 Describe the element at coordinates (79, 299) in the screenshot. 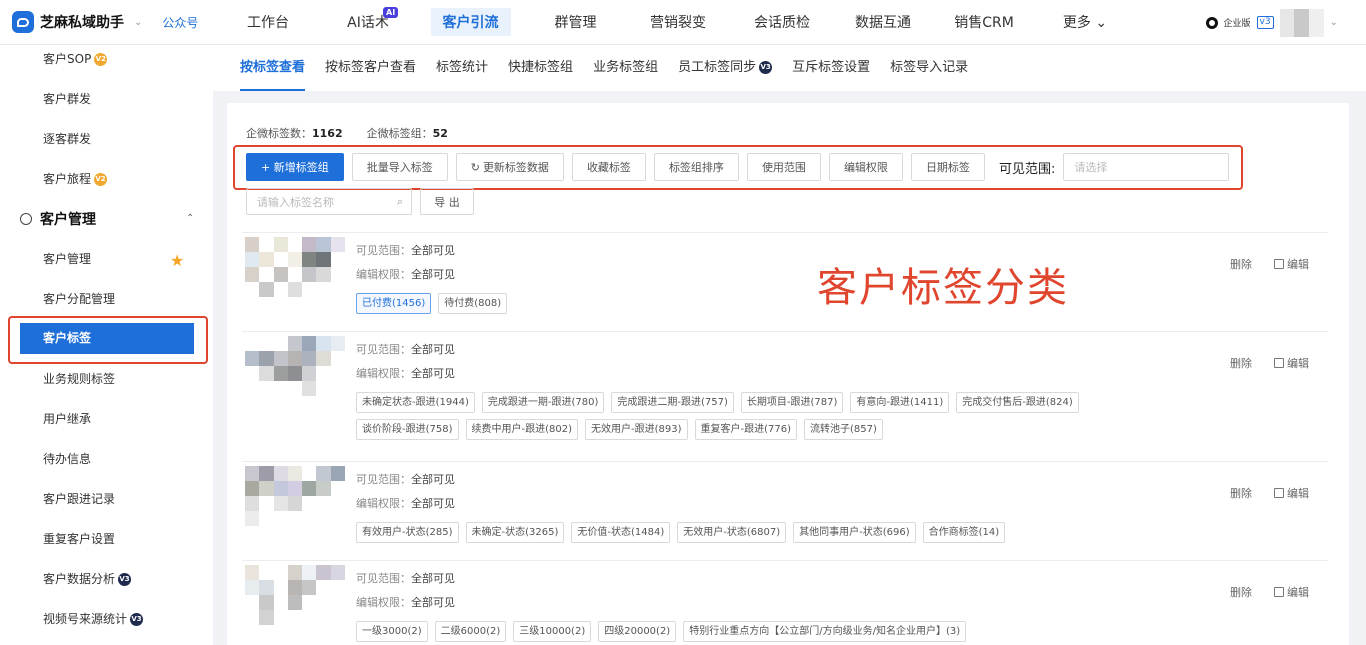

I see `sidebar-item-customer-assignment: 客户分配管理` at that location.